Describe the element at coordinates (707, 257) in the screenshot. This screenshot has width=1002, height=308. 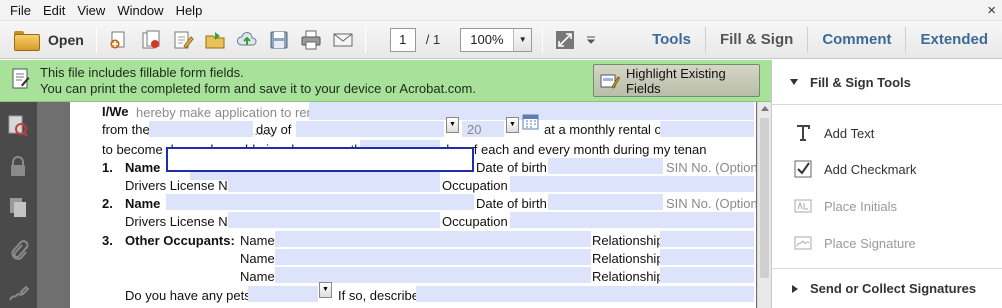
I see `occupant-2-relationship-field` at that location.